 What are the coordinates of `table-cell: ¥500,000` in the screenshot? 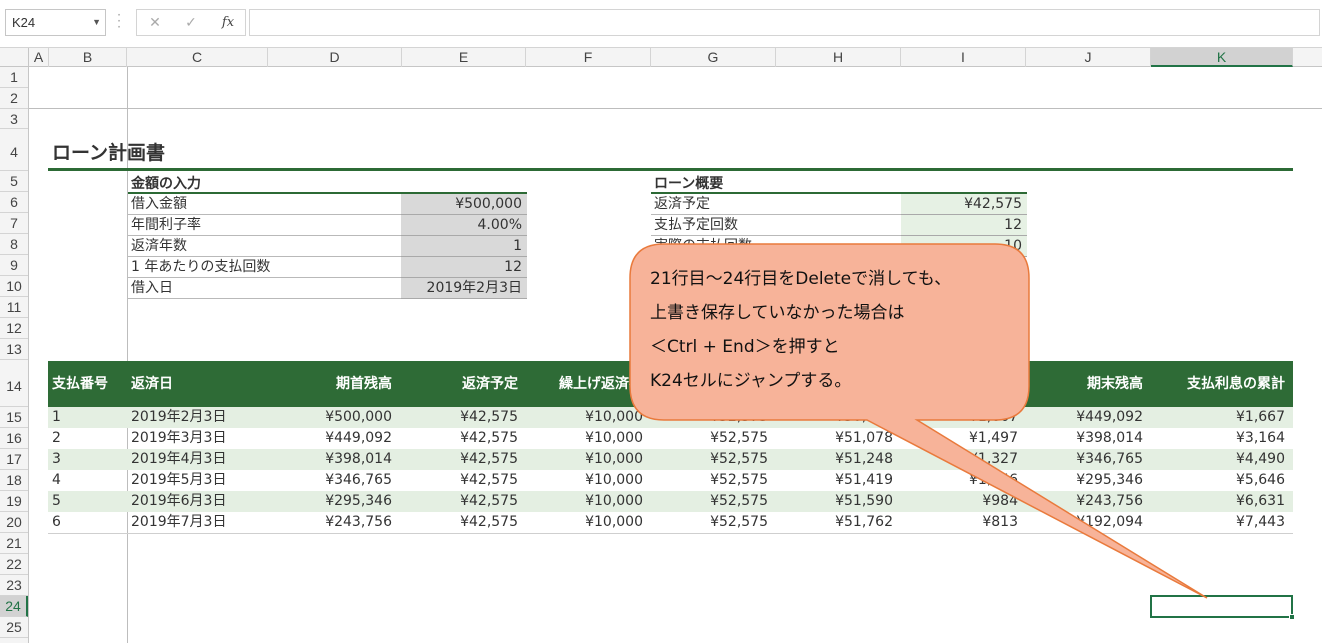 It's located at (330, 417).